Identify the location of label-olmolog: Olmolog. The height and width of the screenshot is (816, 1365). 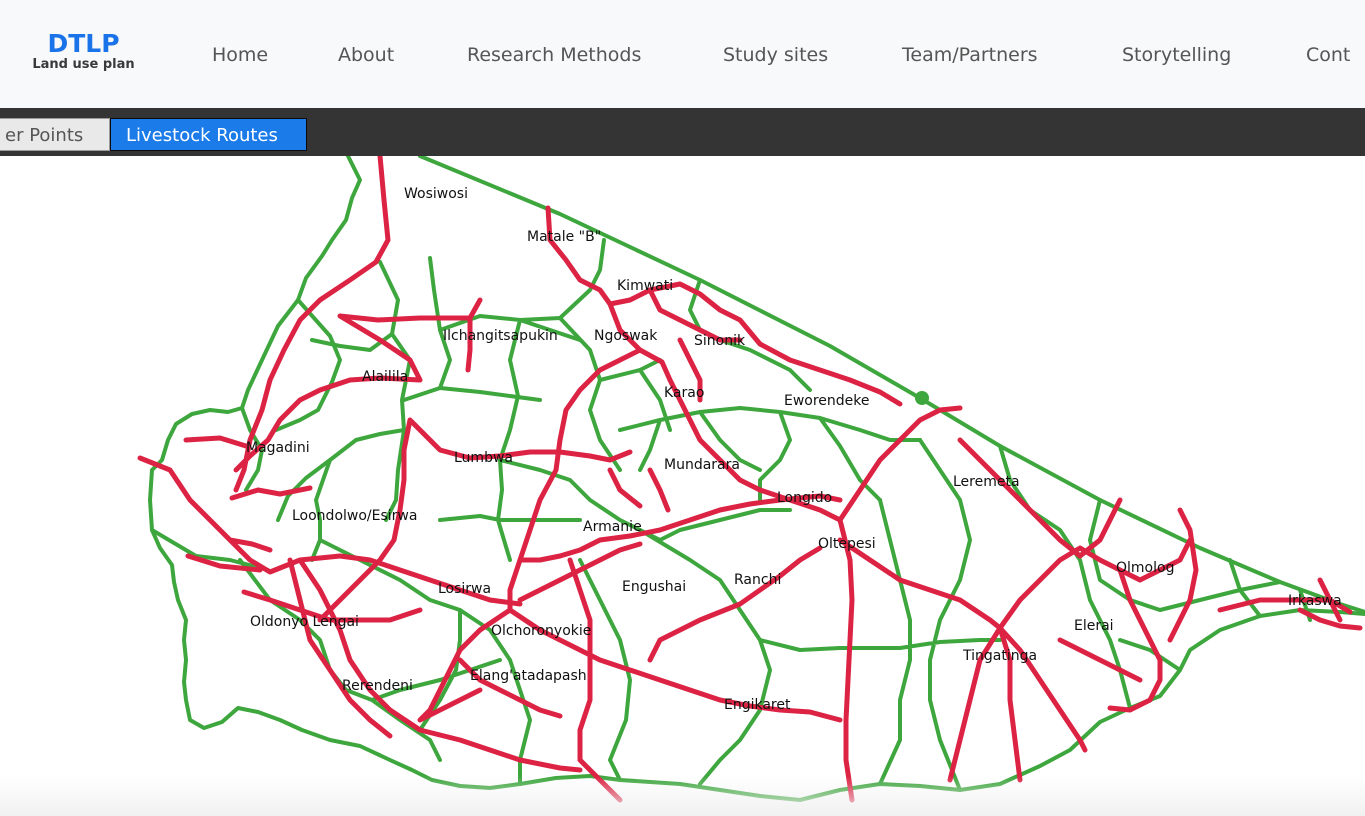
(1145, 568).